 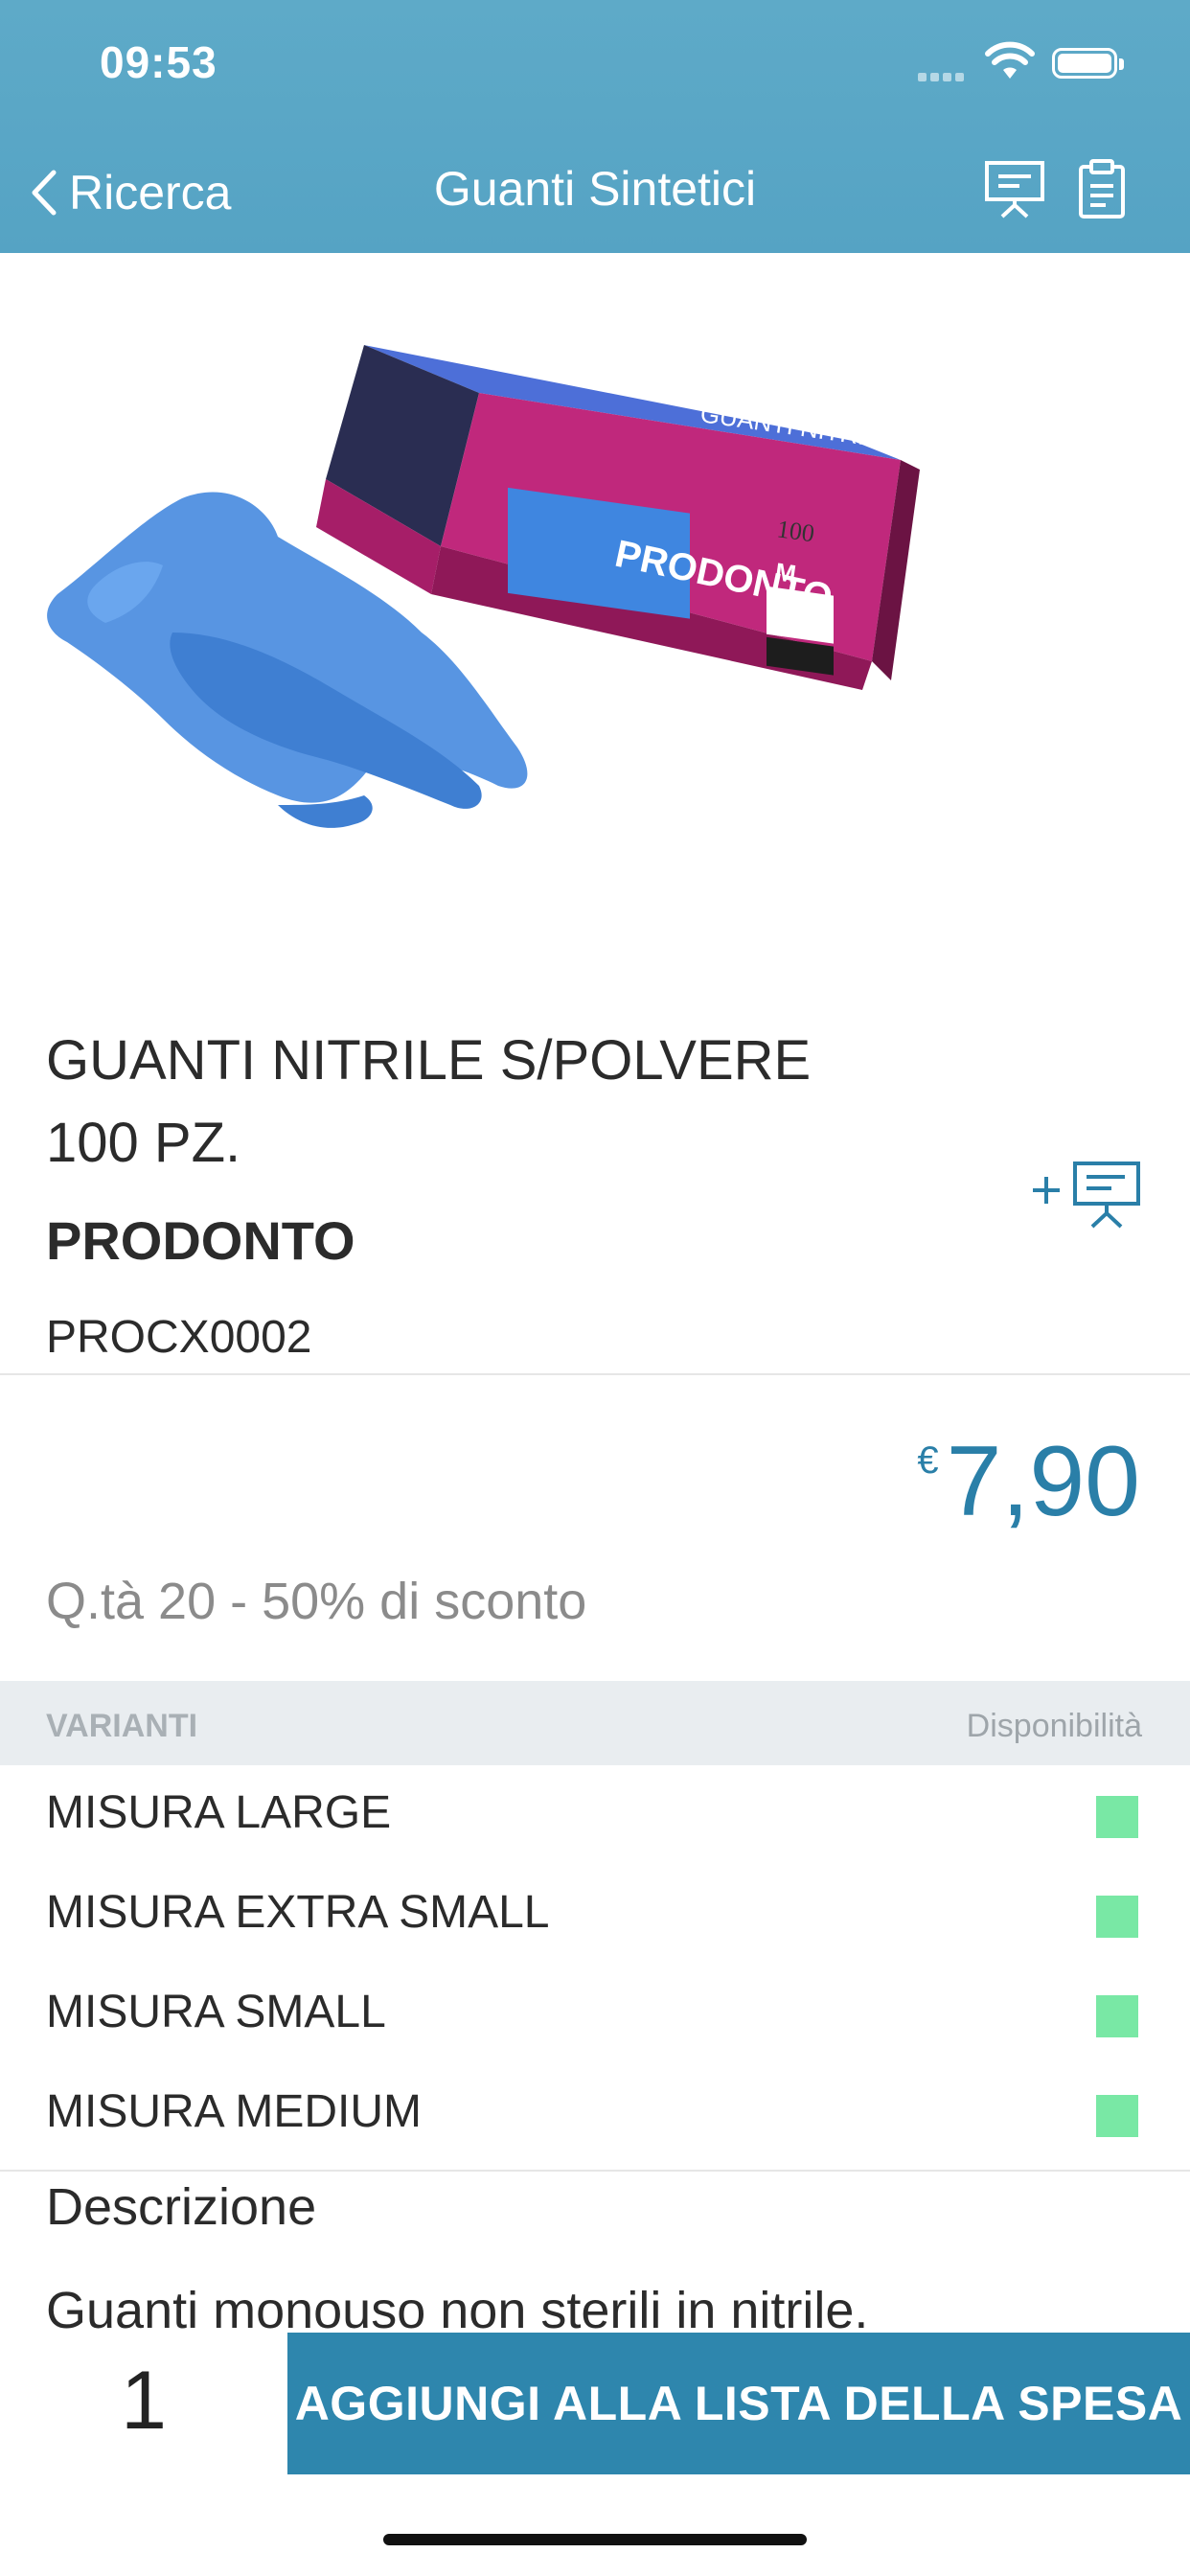 I want to click on product-code: PROCX0002, so click(x=179, y=1337).